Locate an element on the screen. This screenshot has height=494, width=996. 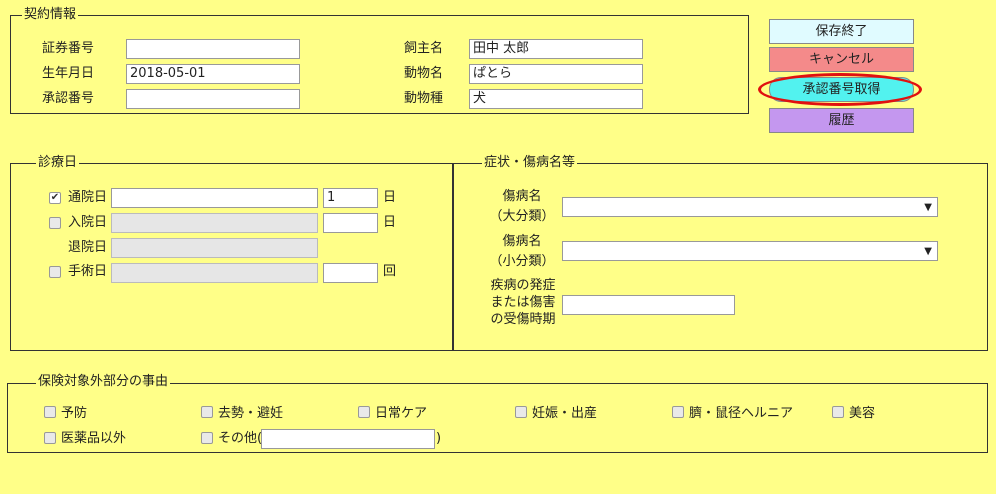
exclusion-checkbox-non-medicine is located at coordinates (50, 438).